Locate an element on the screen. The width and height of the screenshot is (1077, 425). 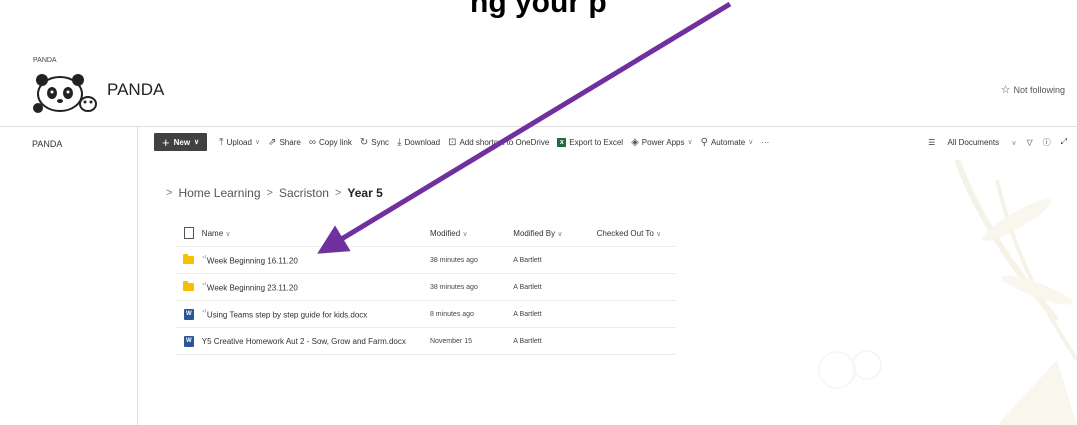
ellipsis-icon: ··· is located at coordinates (765, 142).